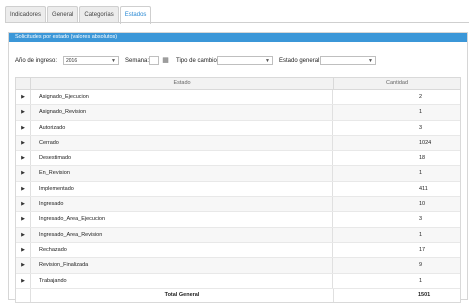 This screenshot has width=474, height=303. I want to click on cantidad-cell: 2, so click(396, 97).